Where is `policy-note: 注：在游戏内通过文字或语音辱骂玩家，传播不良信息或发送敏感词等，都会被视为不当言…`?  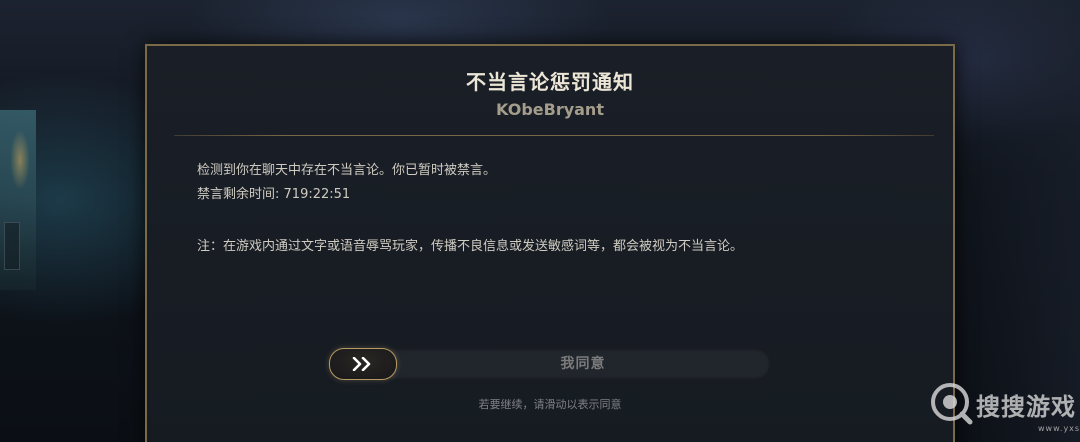 policy-note: 注：在游戏内通过文字或语音辱骂玩家，传播不良信息或发送敏感词等，都会被视为不当言… is located at coordinates (470, 246).